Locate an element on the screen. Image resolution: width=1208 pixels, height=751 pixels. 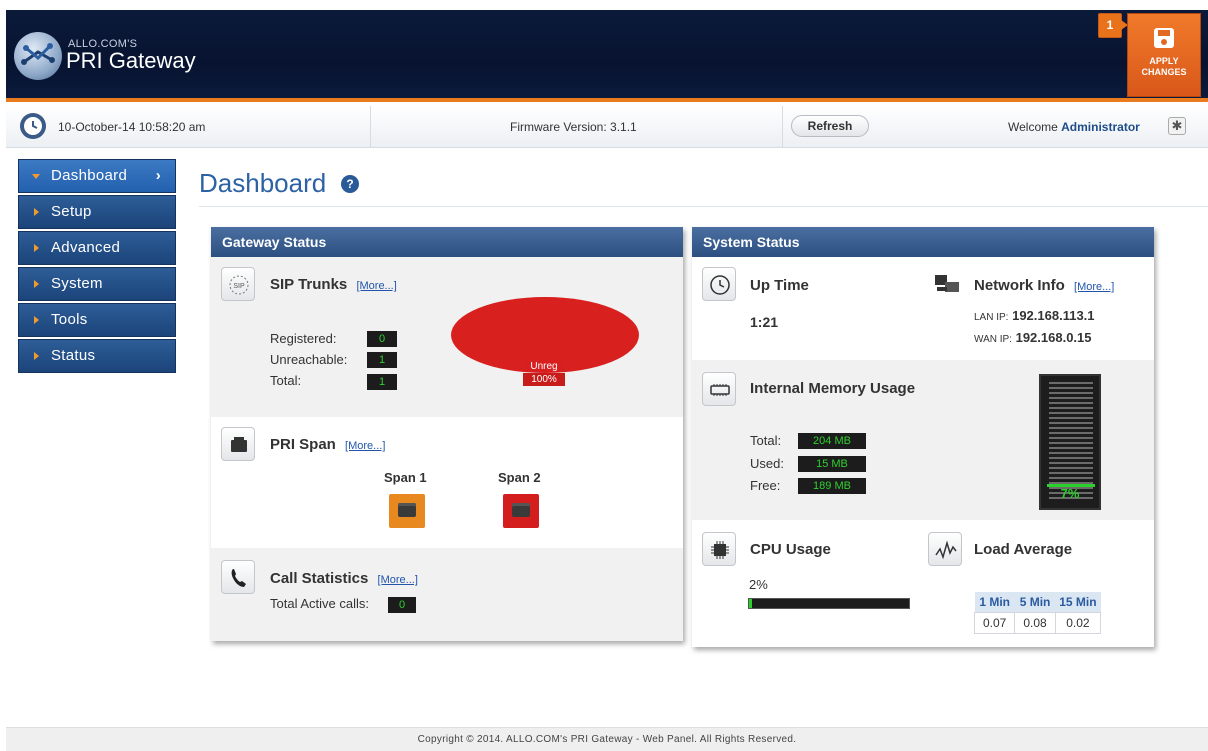
load-wave-icon is located at coordinates (945, 549).